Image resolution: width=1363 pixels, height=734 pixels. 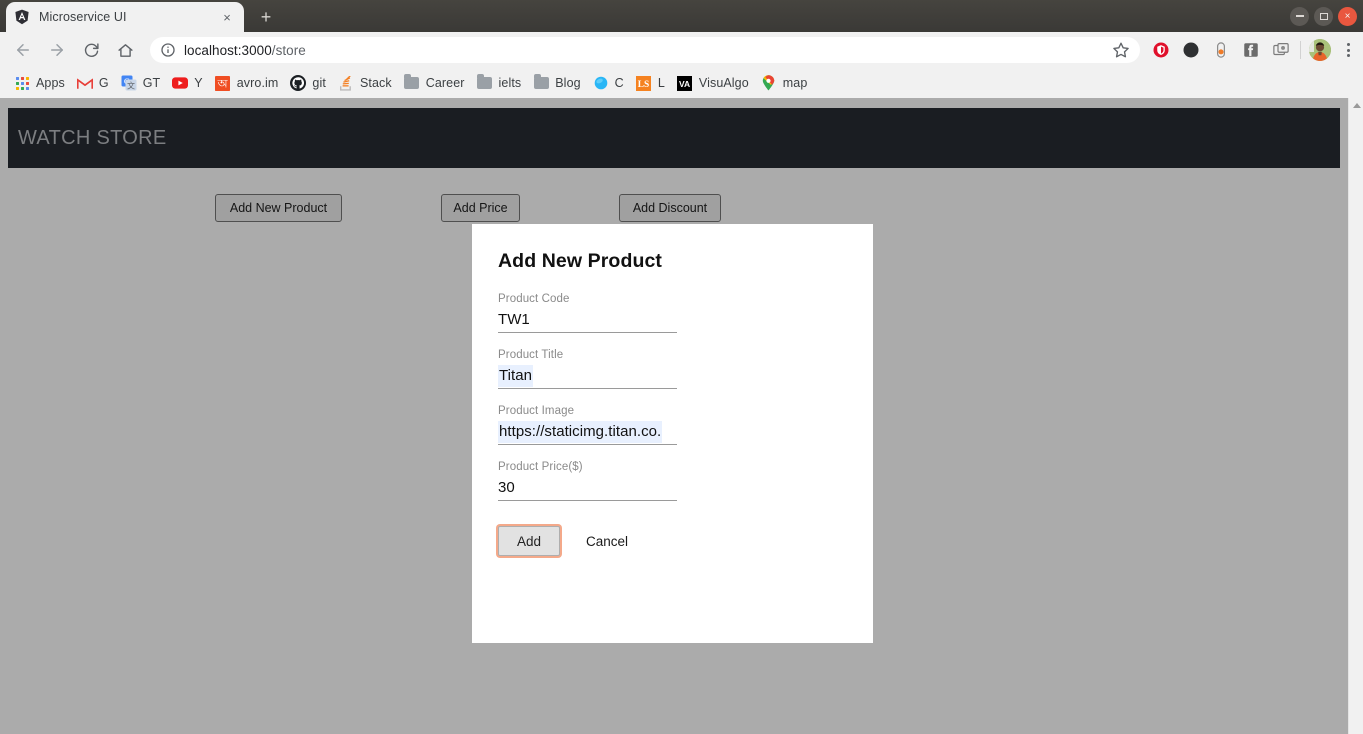 I want to click on bookmark-label: G, so click(x=103, y=83).